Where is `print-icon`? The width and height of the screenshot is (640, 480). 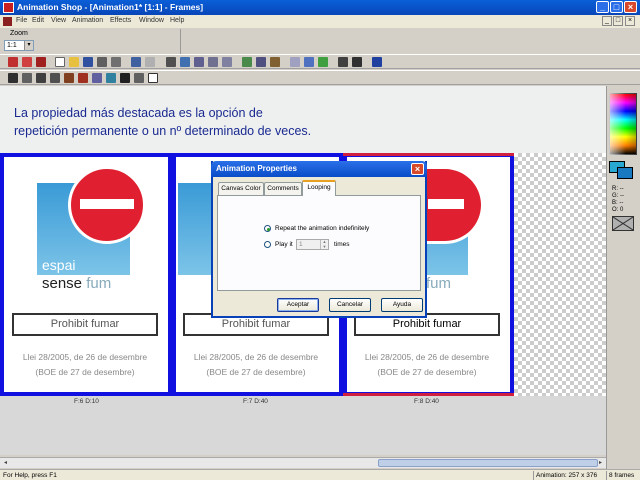
print-icon is located at coordinates (116, 62).